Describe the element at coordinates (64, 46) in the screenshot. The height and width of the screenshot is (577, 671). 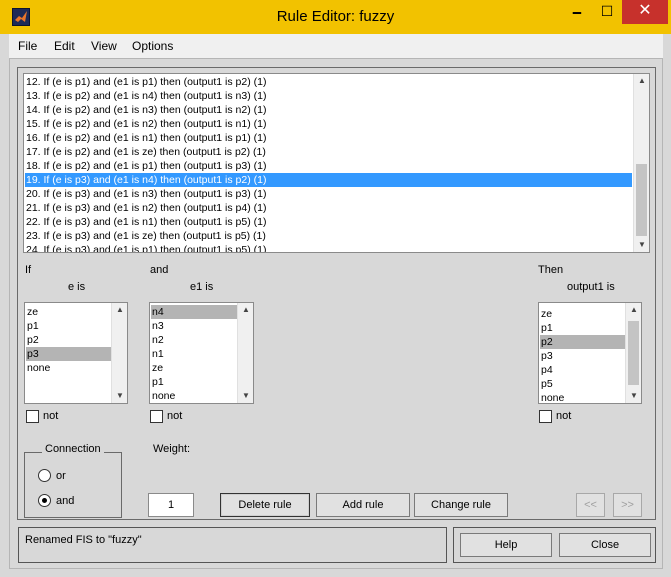
I see `menu-edit: Edit` at that location.